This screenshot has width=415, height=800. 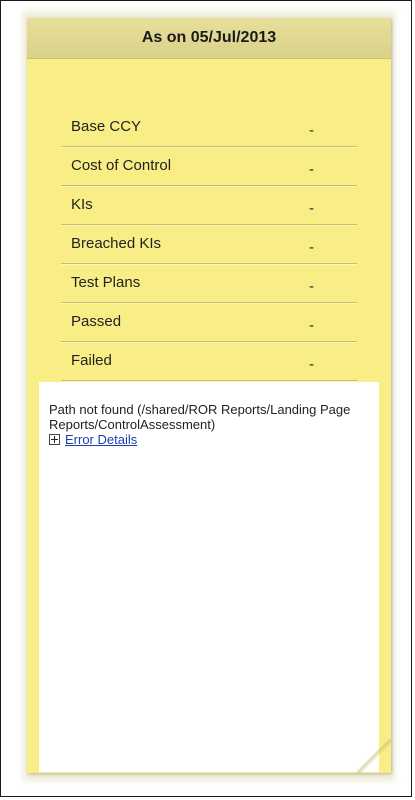 What do you see at coordinates (209, 283) in the screenshot?
I see `metric-row-test-plans: Test Plans -` at bounding box center [209, 283].